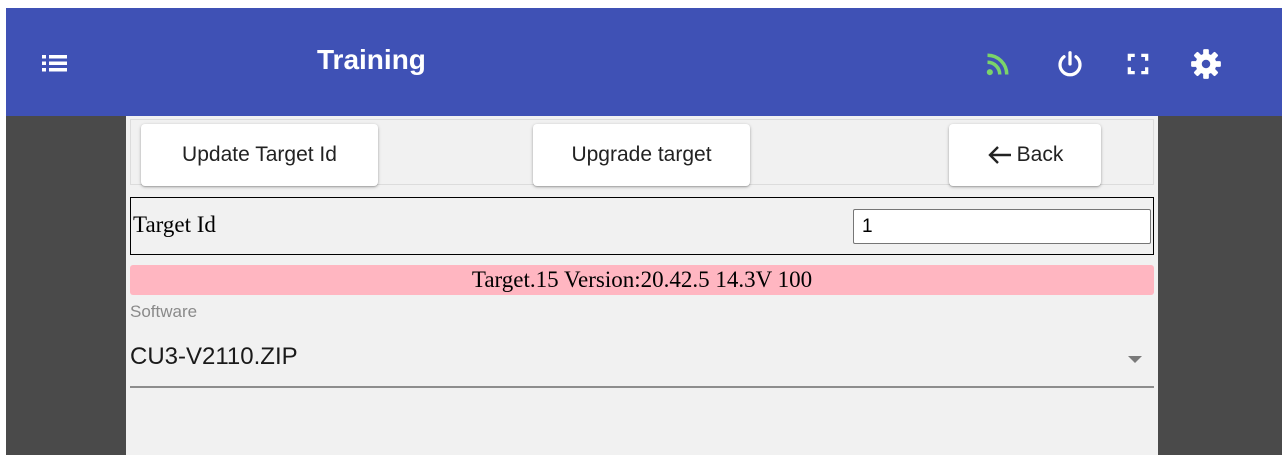 The height and width of the screenshot is (455, 1287). I want to click on software-label: Software, so click(164, 311).